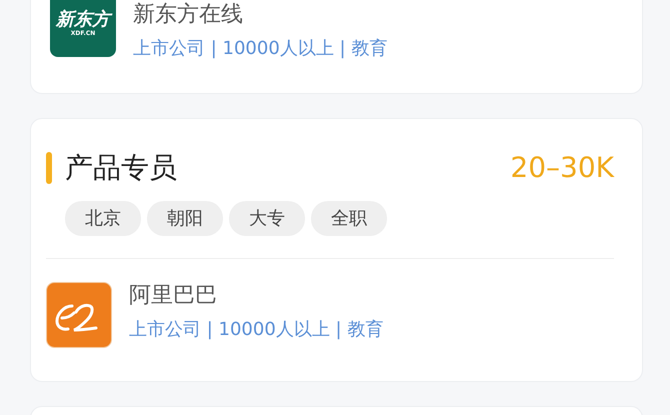  Describe the element at coordinates (49, 168) in the screenshot. I see `accent-bar` at that location.